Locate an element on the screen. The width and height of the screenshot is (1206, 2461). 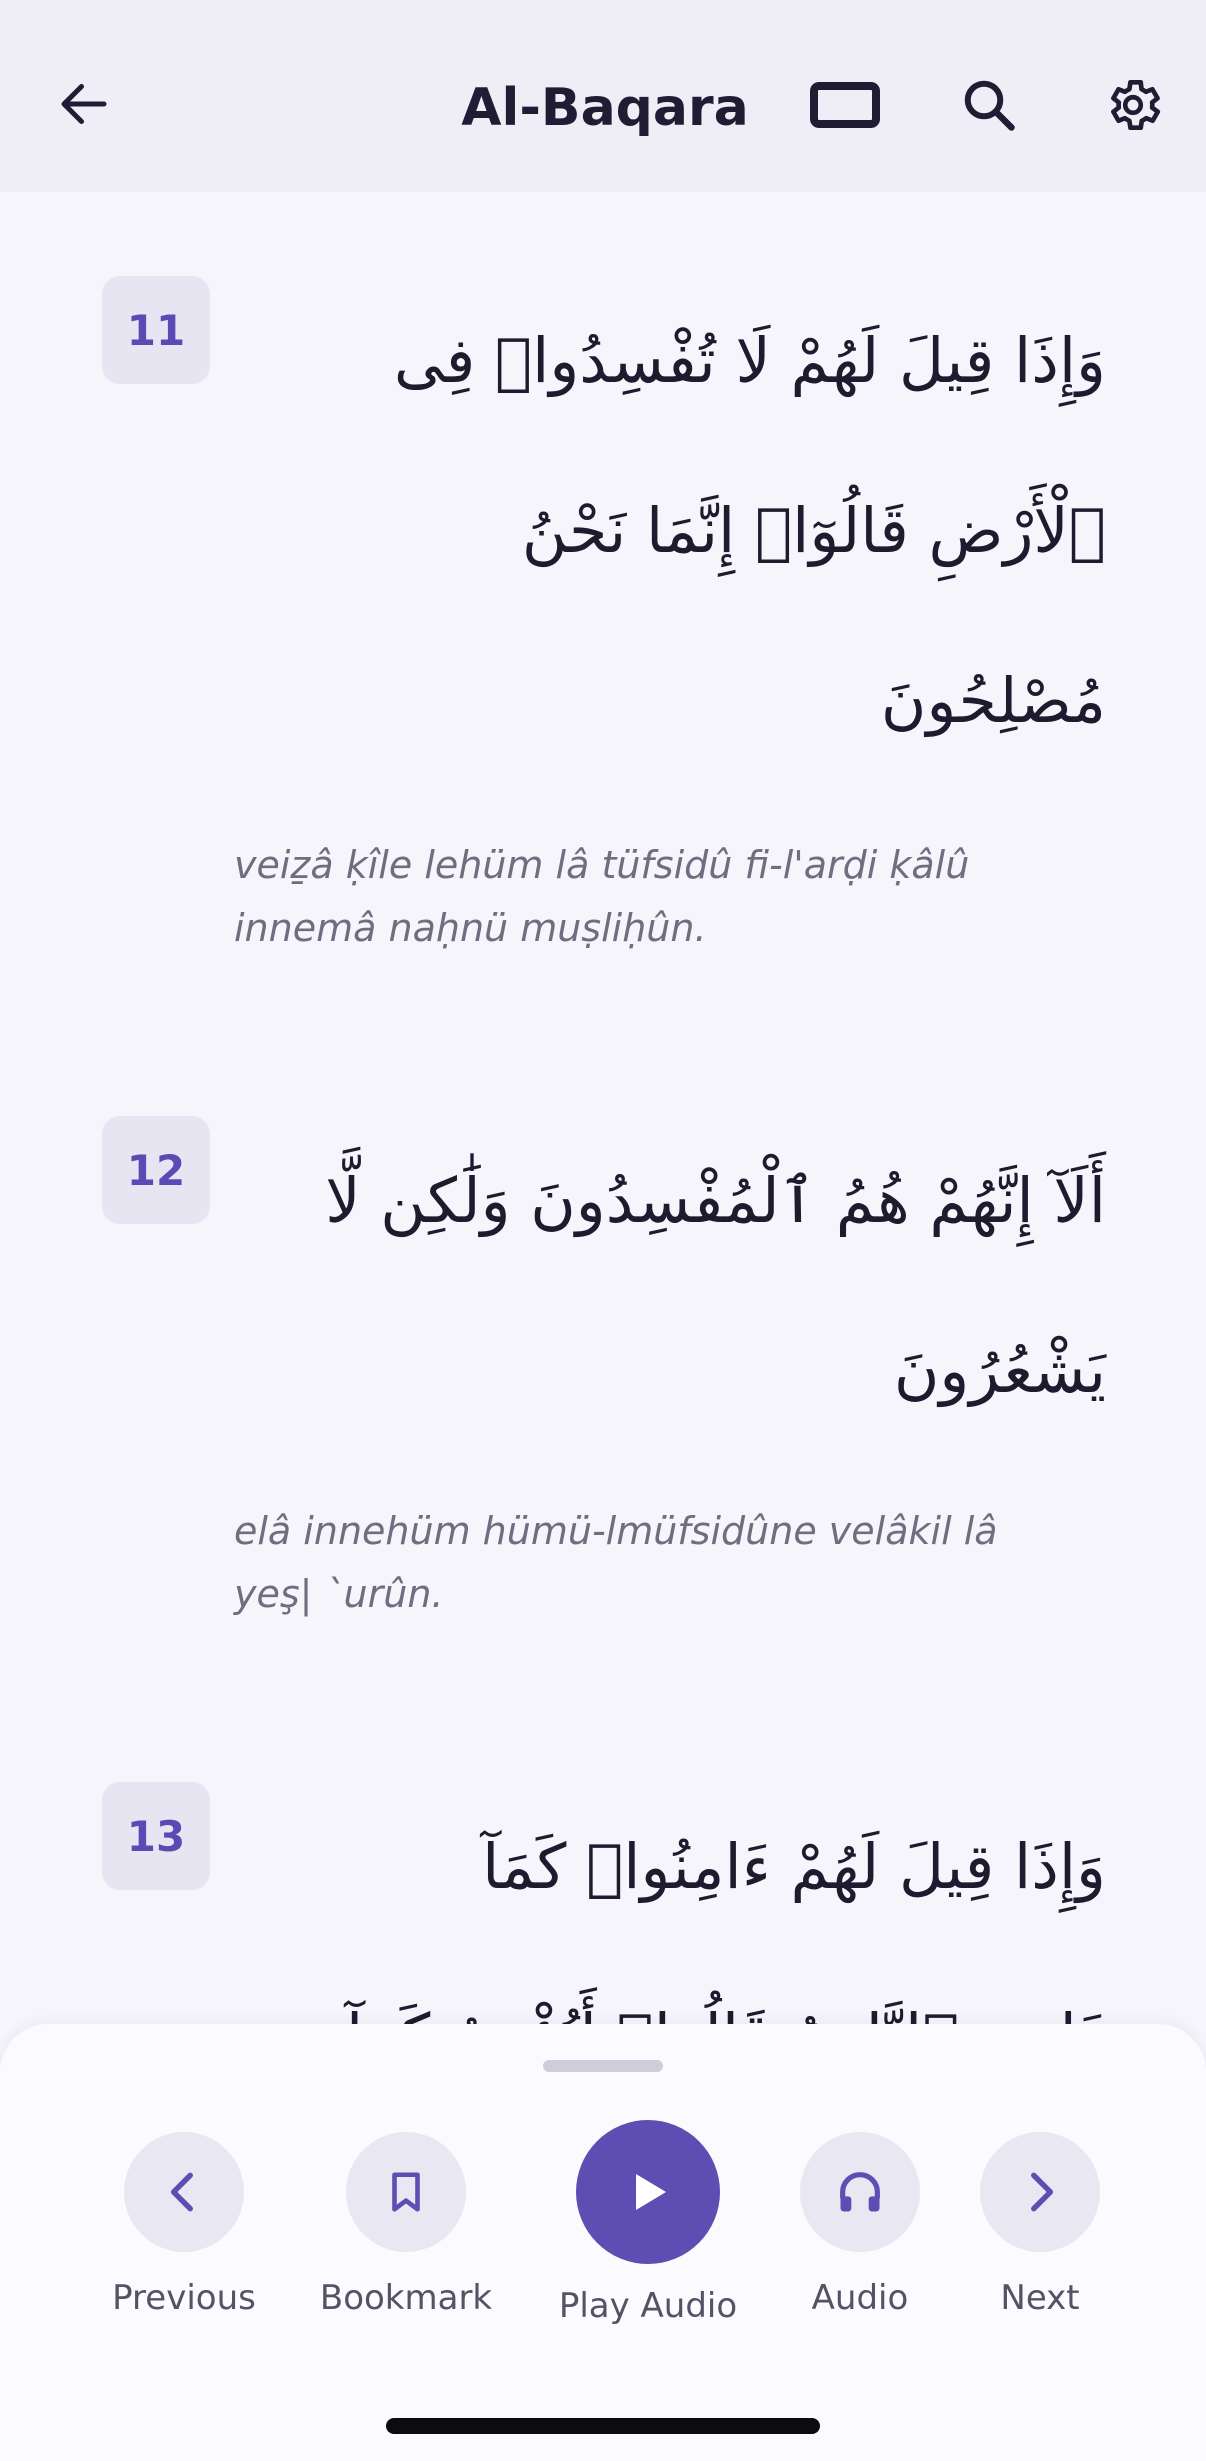
drag-handle is located at coordinates (603, 2066).